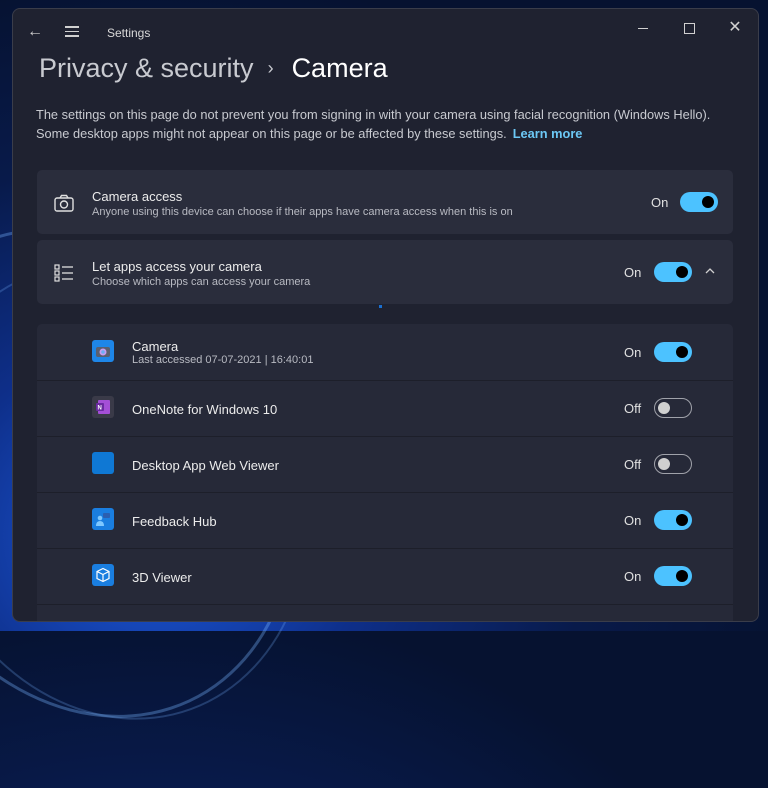  I want to click on feedback-hub-toggle, so click(673, 520).